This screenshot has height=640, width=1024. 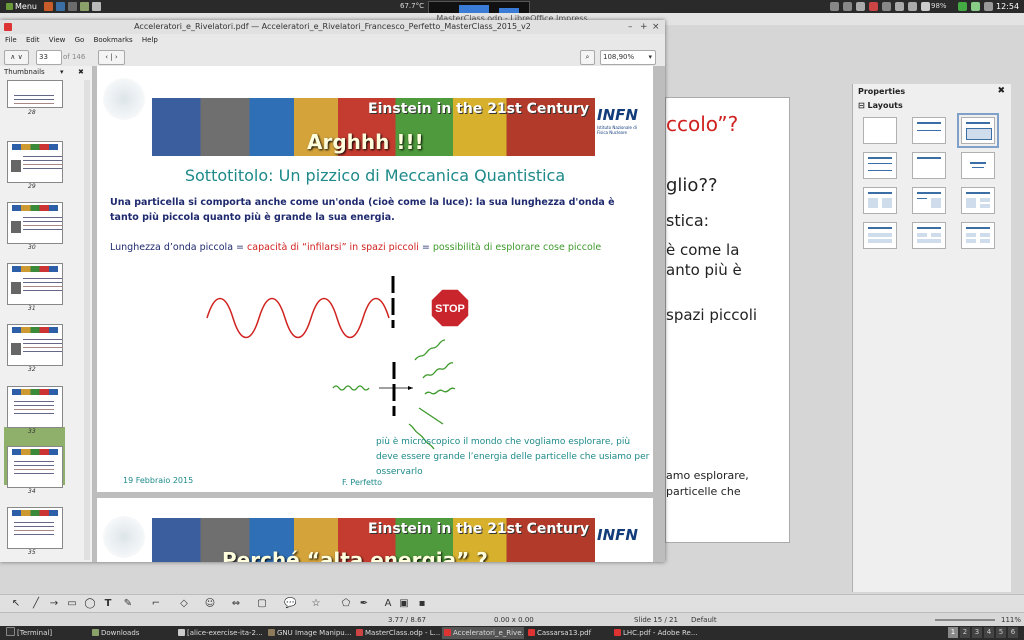 What do you see at coordinates (1011, 620) in the screenshot?
I see `zoom-percent: 111%` at bounding box center [1011, 620].